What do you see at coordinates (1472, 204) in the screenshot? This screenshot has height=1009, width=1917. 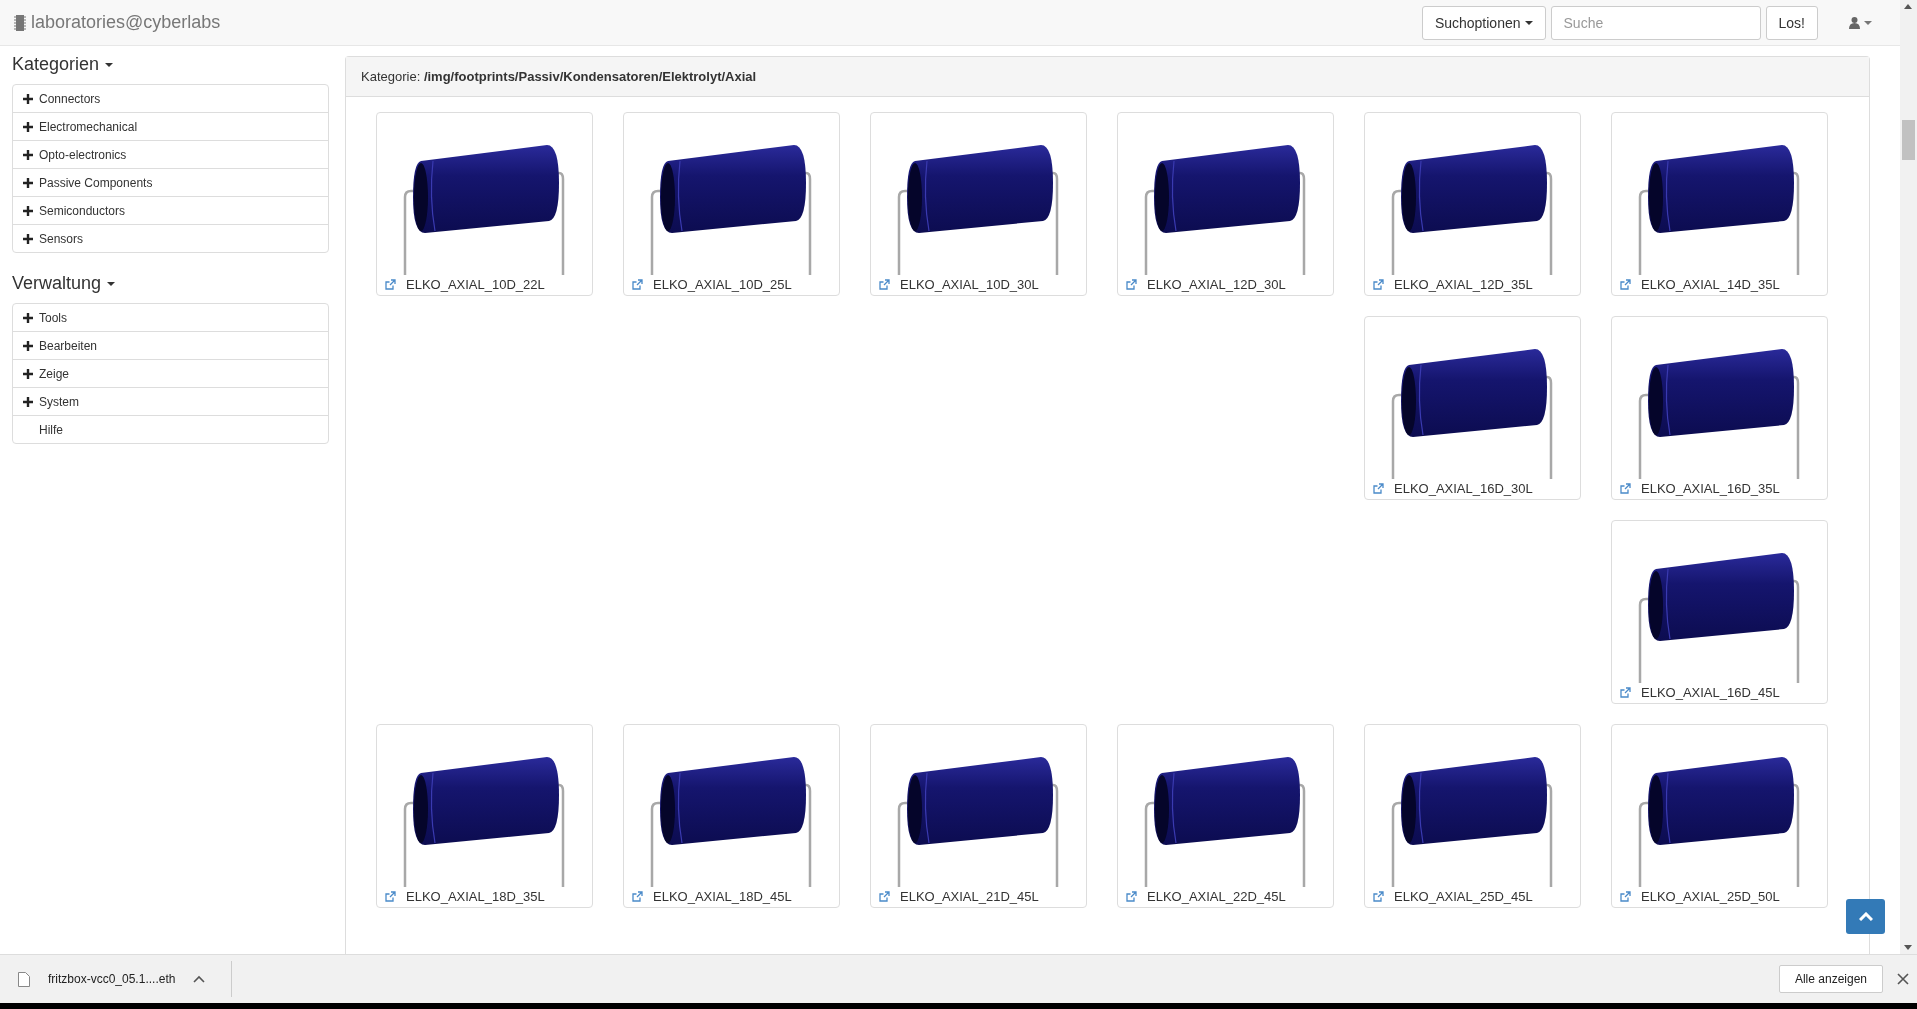 I see `footprint-card: ELKO_AXIAL_12D_35L` at bounding box center [1472, 204].